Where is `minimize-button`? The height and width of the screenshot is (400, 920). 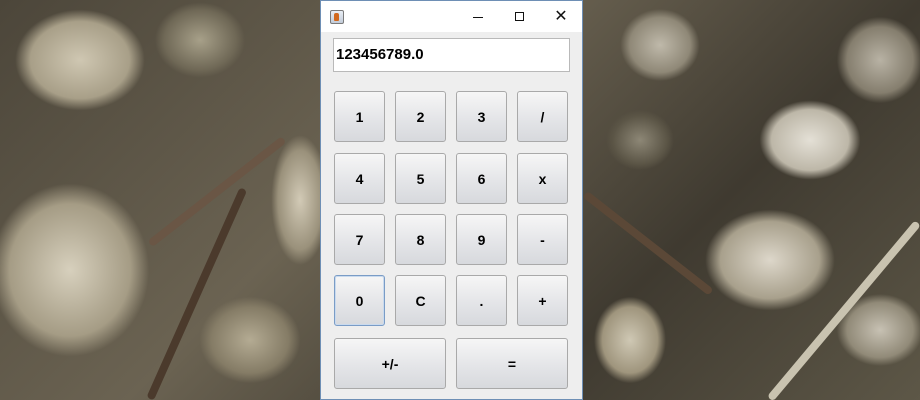
minimize-button is located at coordinates (478, 16).